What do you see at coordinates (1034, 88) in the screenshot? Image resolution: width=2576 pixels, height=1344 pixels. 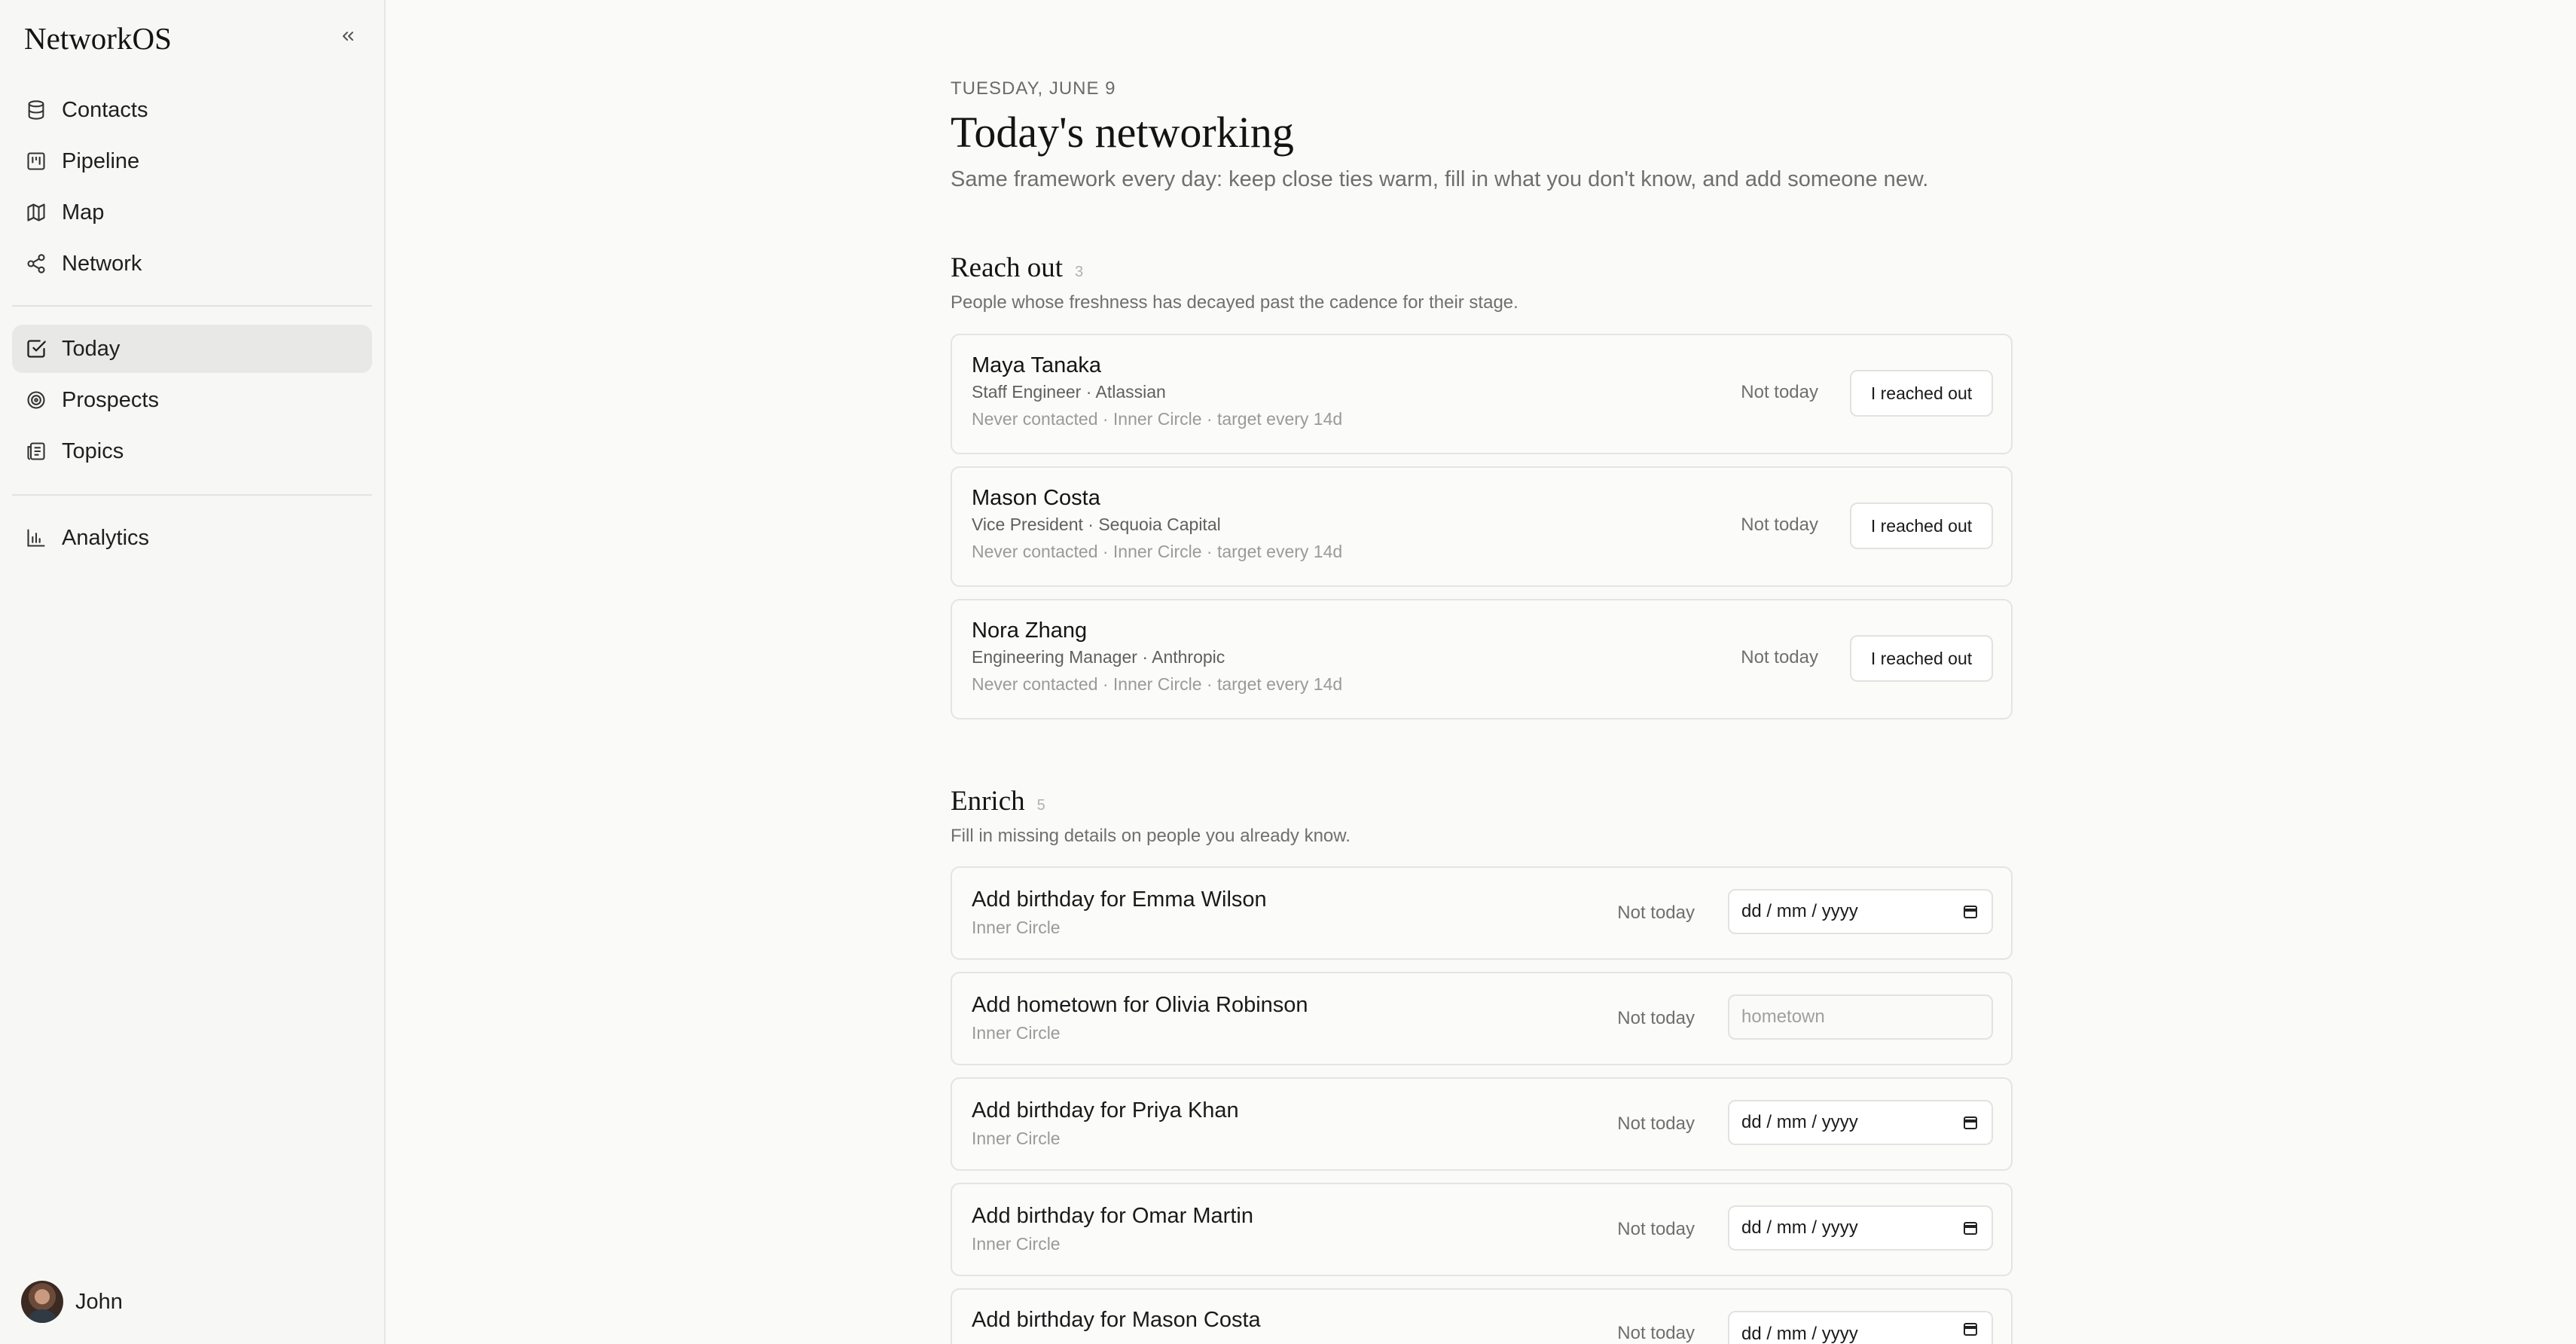 I see `page-date: TUESDAY, JUNE 9` at bounding box center [1034, 88].